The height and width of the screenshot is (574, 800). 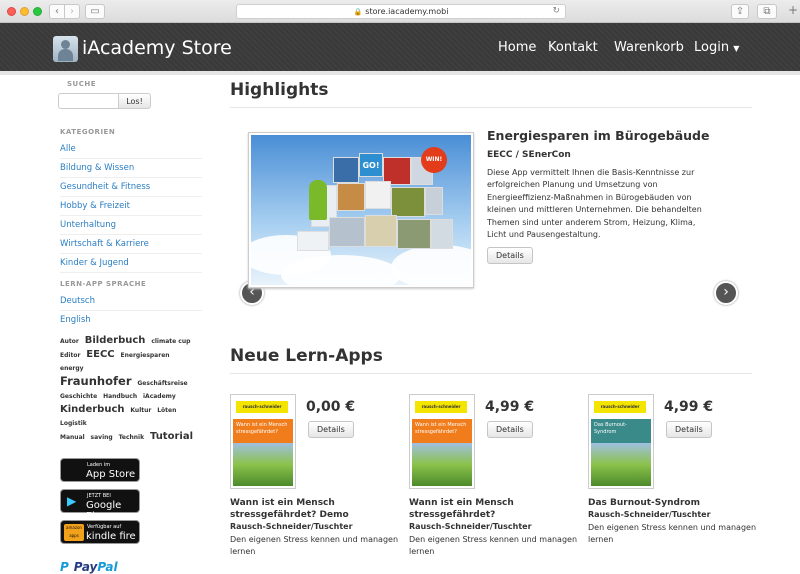 What do you see at coordinates (131, 168) in the screenshot?
I see `category-bildung-wissen: Bildung & Wissen` at bounding box center [131, 168].